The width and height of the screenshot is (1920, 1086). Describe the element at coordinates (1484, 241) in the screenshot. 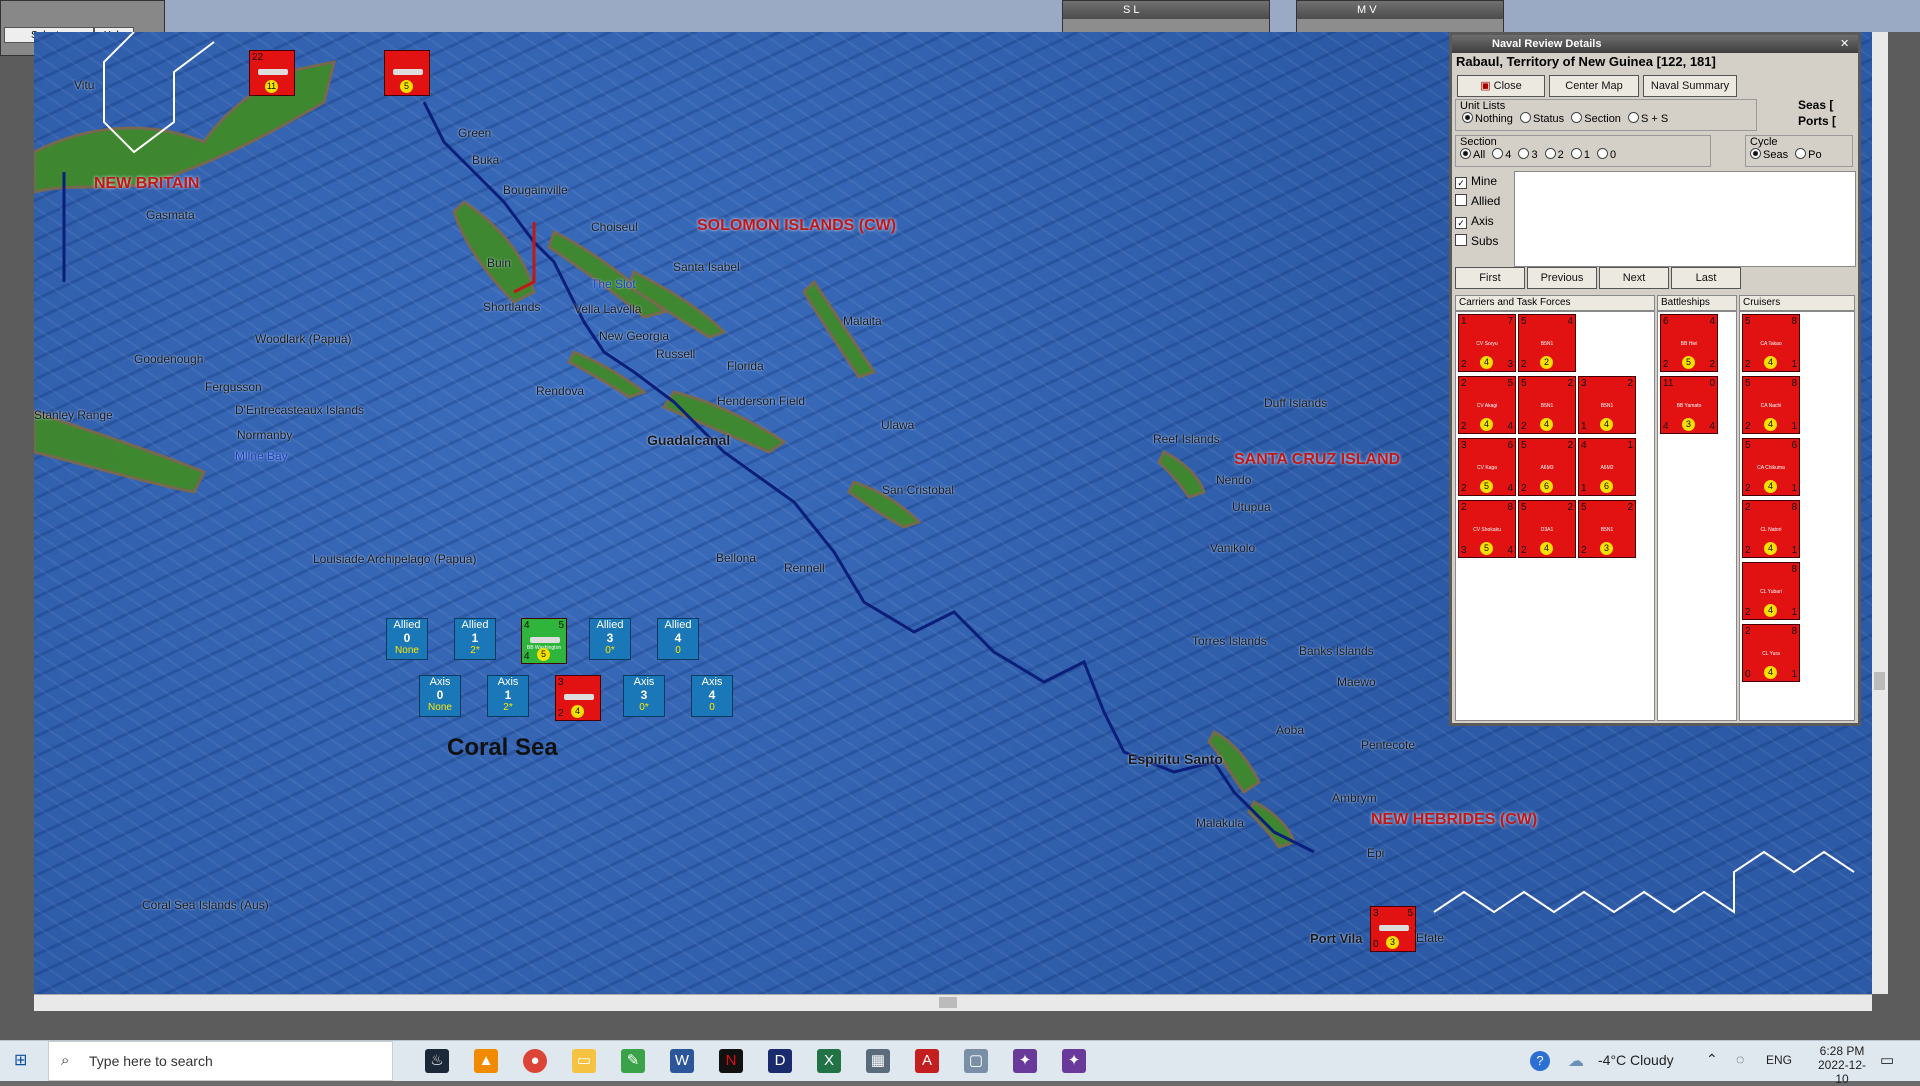

I see `filter-subs: Subs` at that location.